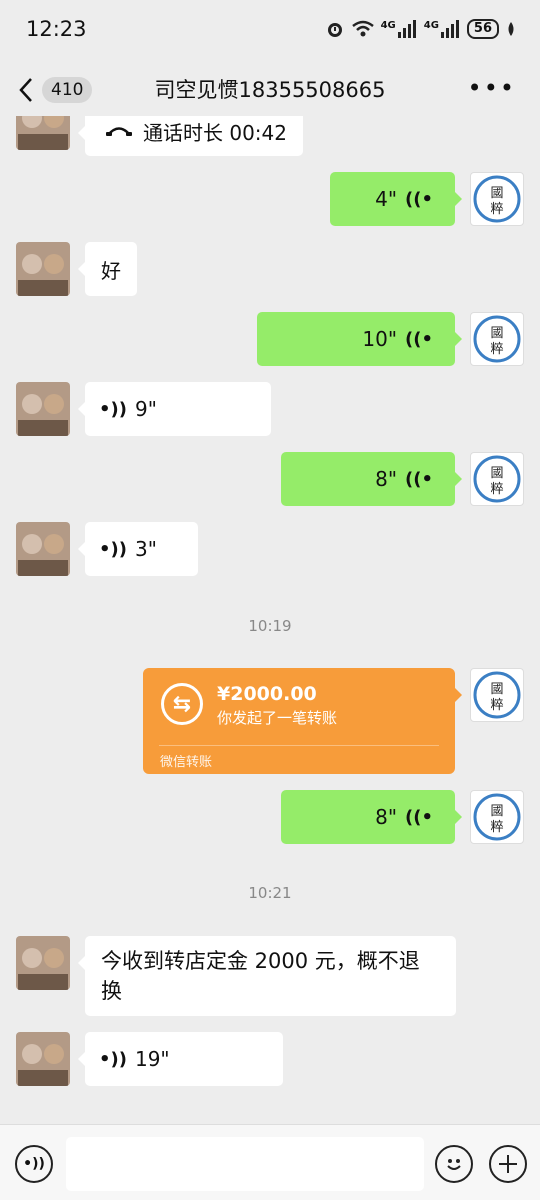 Image resolution: width=540 pixels, height=1200 pixels. I want to click on voice-duration: 3", so click(145, 549).